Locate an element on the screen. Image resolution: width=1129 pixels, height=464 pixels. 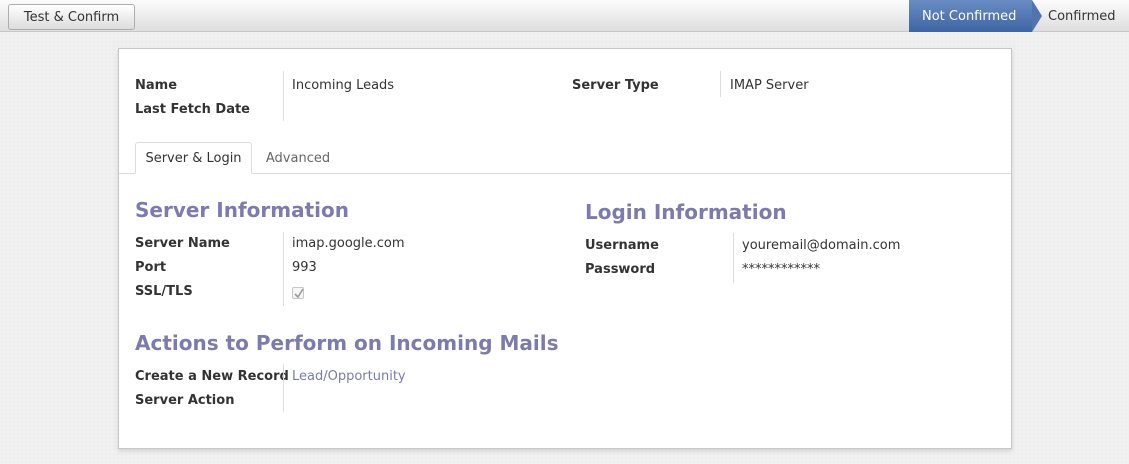
statusbar: Test & Confirm Not Confirmed Confirmed is located at coordinates (564, 16).